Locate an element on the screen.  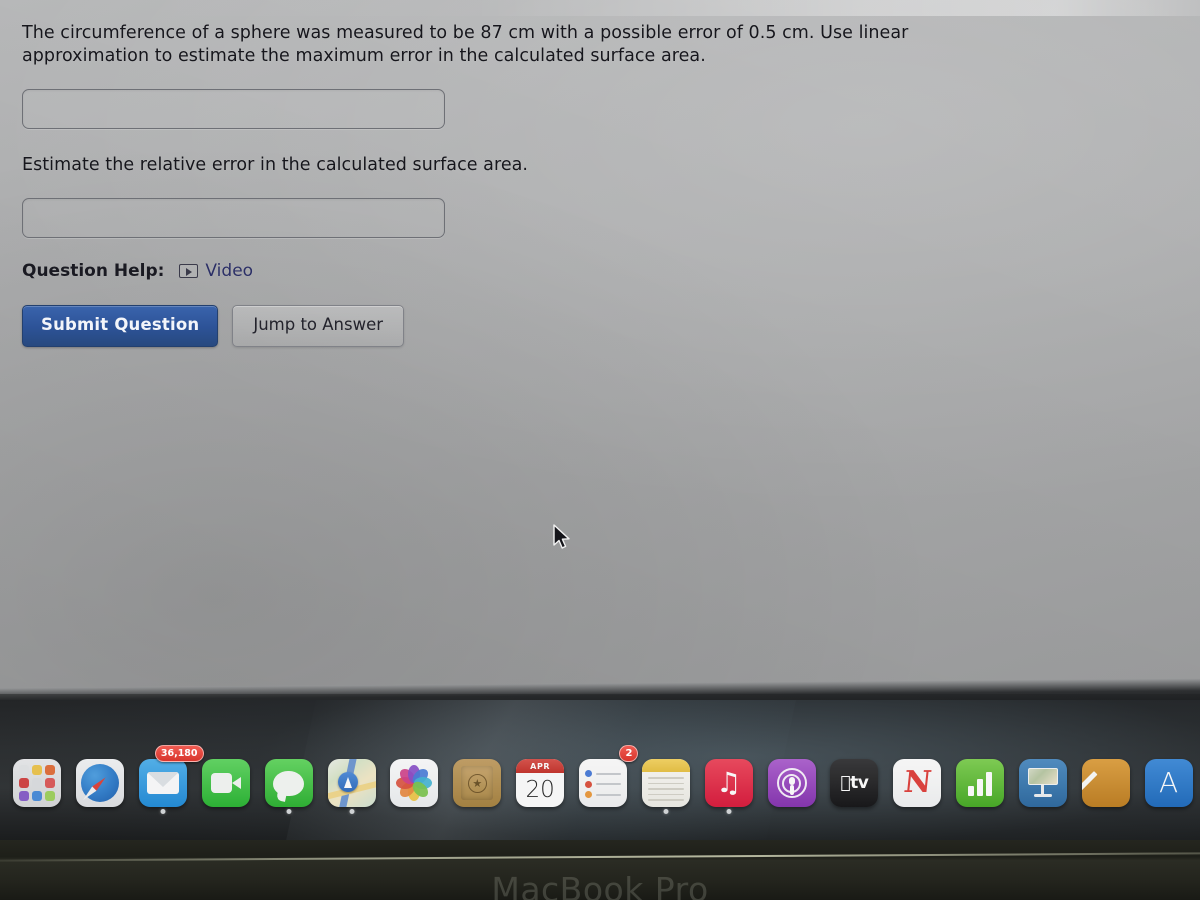
action-button-row: Submit Question Jump to Answer is located at coordinates (611, 326).